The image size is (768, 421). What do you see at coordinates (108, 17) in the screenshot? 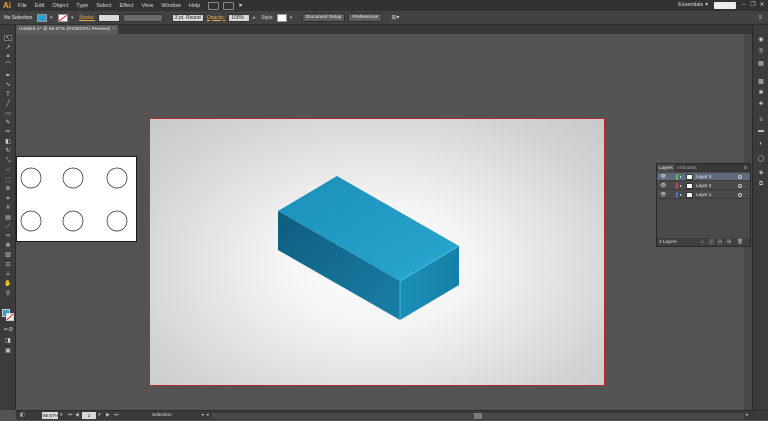
I see `stroke-weight-field` at bounding box center [108, 17].